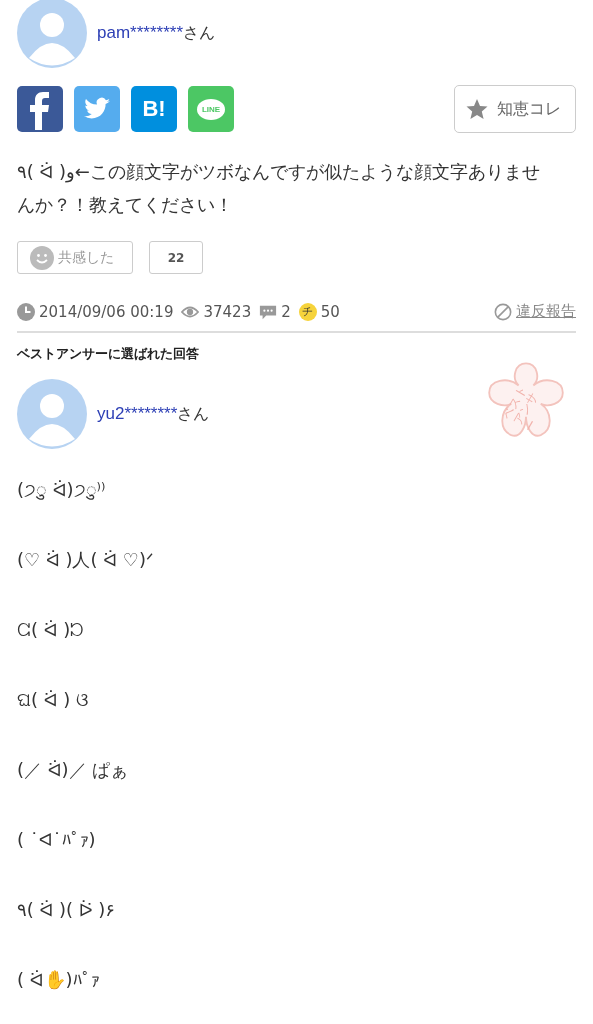  What do you see at coordinates (66, 910) in the screenshot?
I see `answer-line: ٩( ᐛ )( ᐖ )۶` at bounding box center [66, 910].